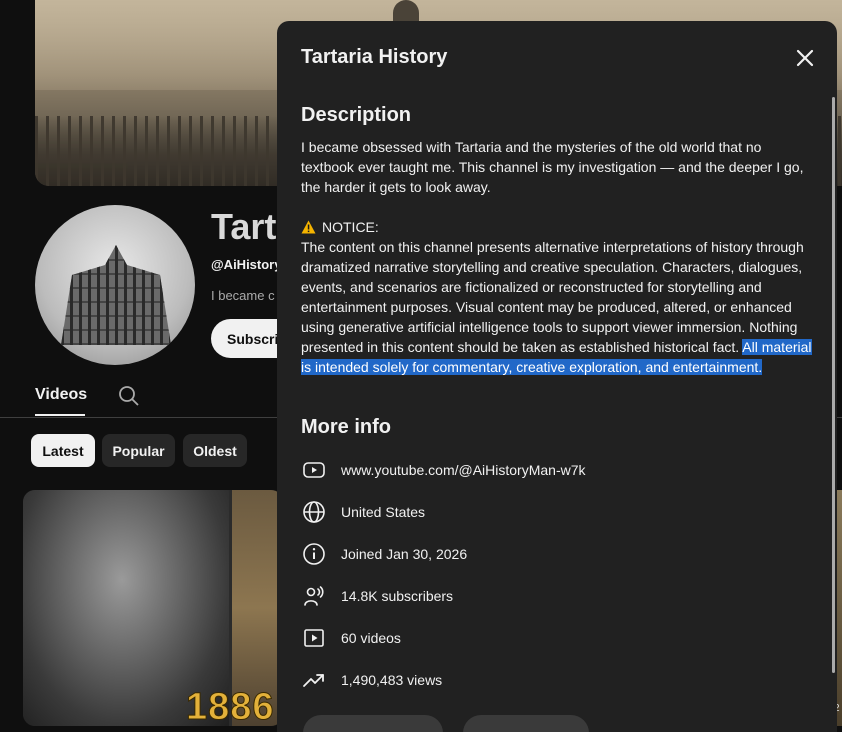  I want to click on notice-label: NOTICE:, so click(350, 227).